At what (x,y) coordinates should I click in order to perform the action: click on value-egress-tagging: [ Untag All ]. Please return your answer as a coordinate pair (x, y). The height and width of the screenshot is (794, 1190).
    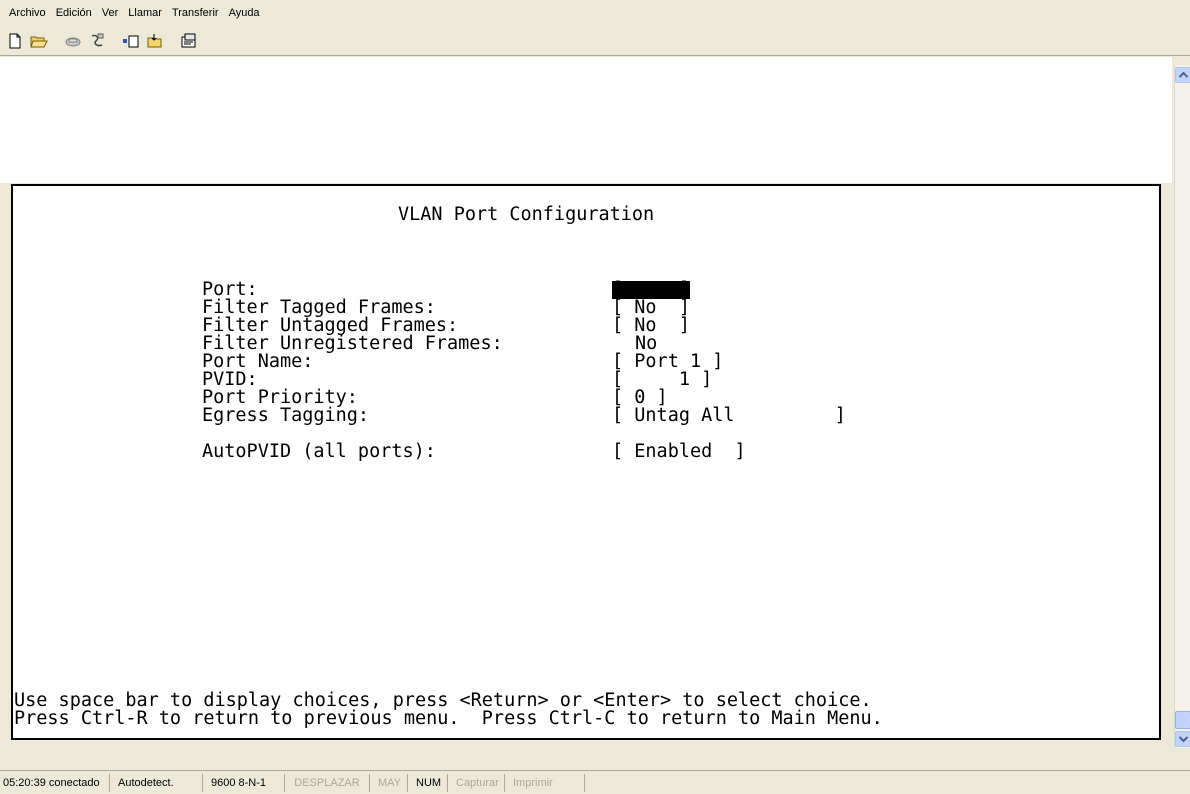
    Looking at the image, I should click on (729, 415).